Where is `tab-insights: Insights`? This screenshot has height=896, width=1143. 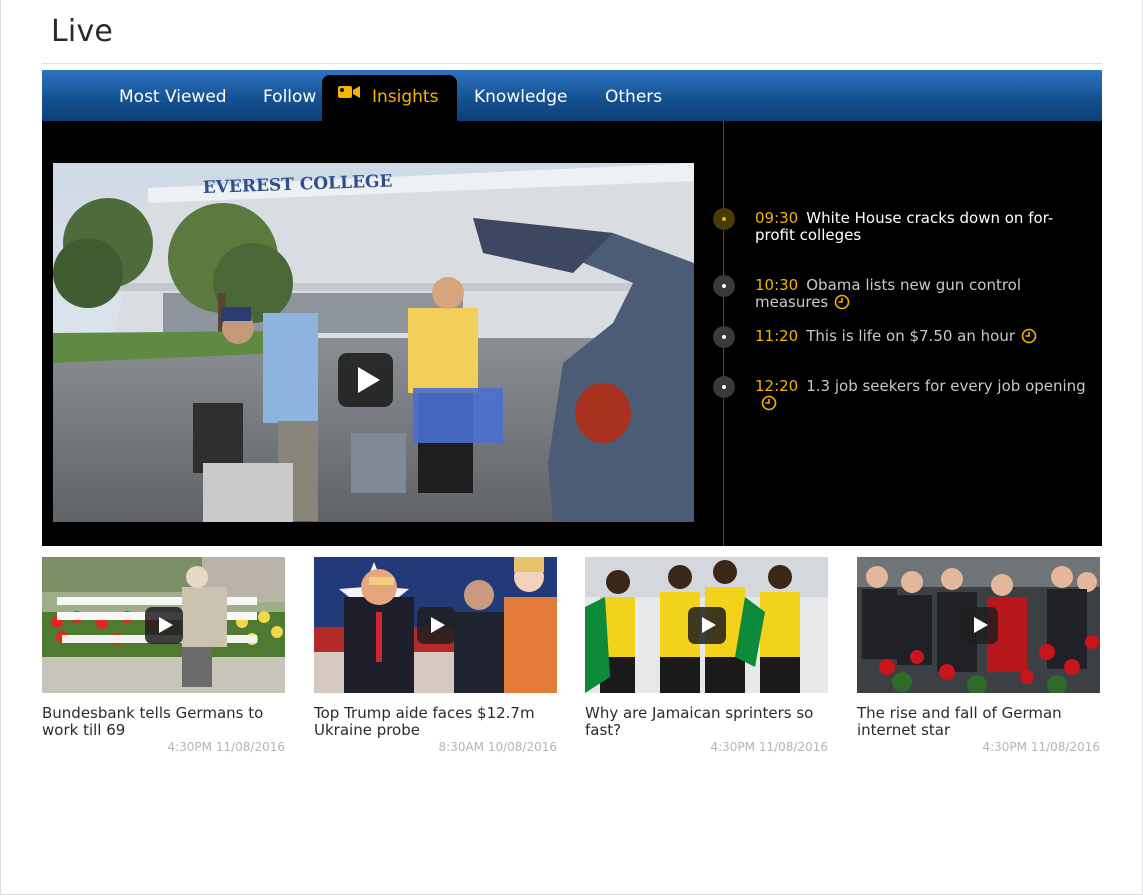 tab-insights: Insights is located at coordinates (390, 97).